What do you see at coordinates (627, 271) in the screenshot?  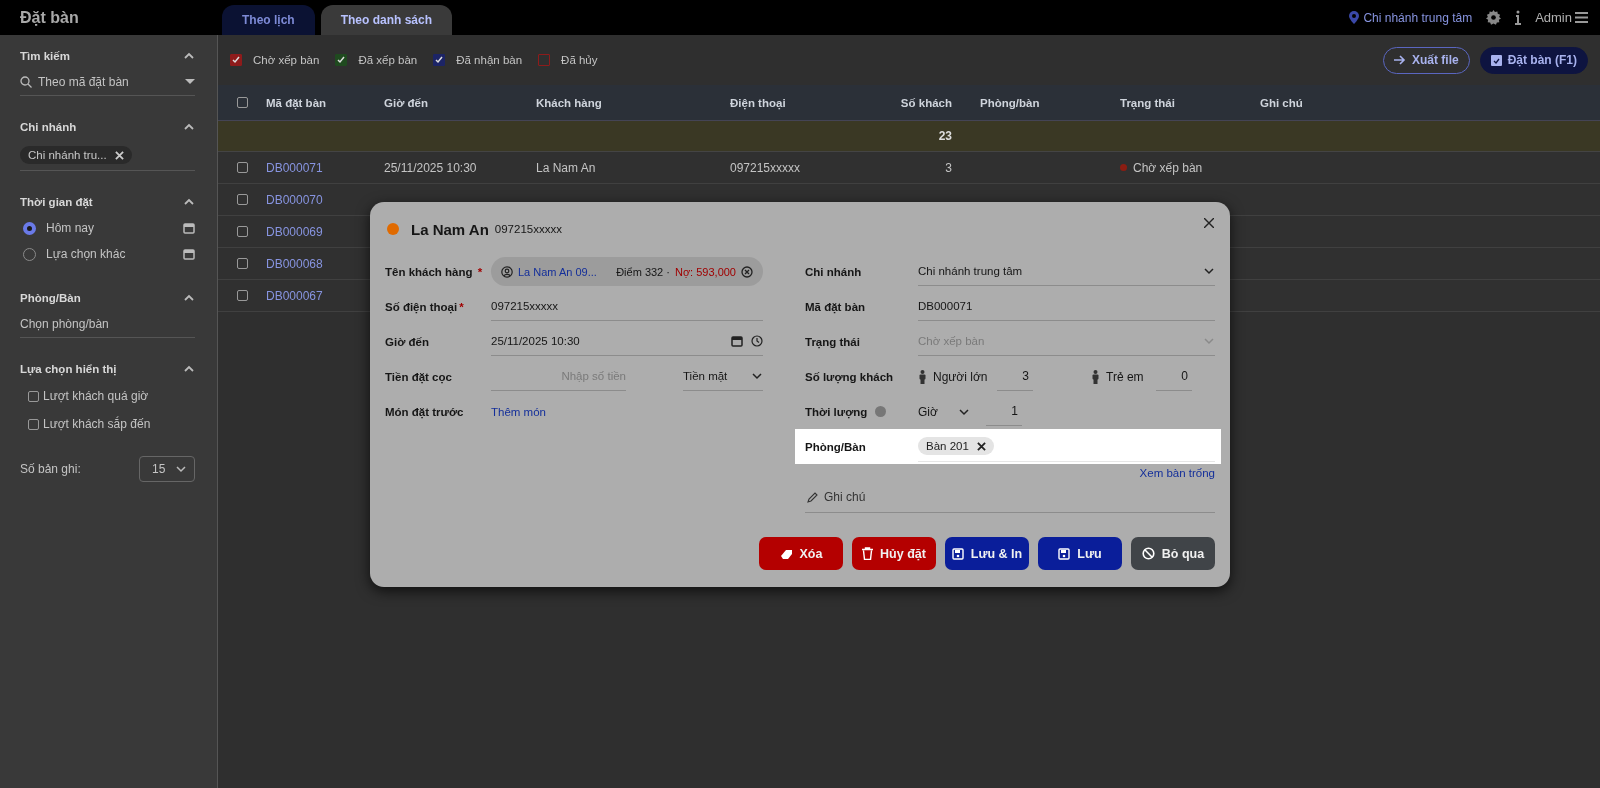 I see `customer-chip: La Nam An 09... Điểm 332 · Nợ: 593,000` at bounding box center [627, 271].